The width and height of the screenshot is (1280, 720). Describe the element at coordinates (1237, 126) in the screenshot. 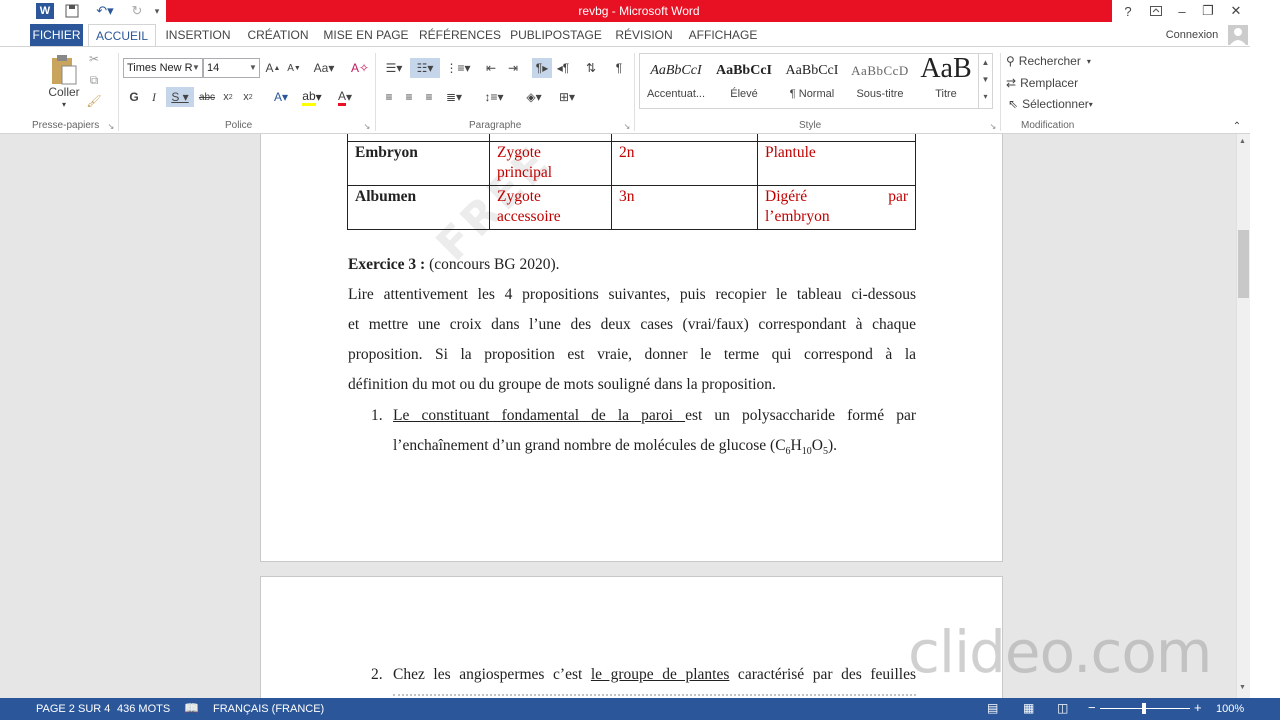

I see `collapse-ribbon-icon: ⌃` at that location.